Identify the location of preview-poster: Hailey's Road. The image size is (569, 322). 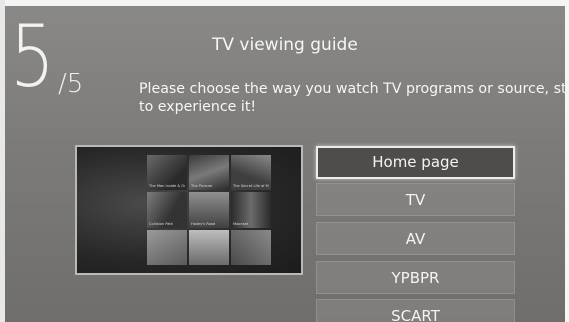
(209, 210).